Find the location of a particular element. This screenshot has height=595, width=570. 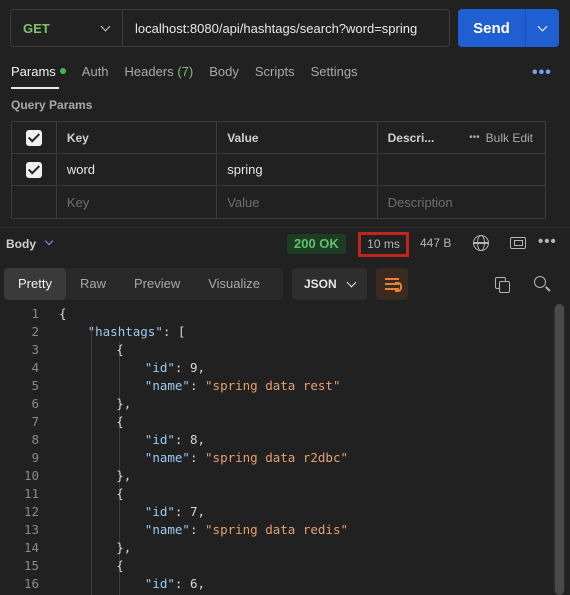

param-key-cell: word is located at coordinates (137, 169).